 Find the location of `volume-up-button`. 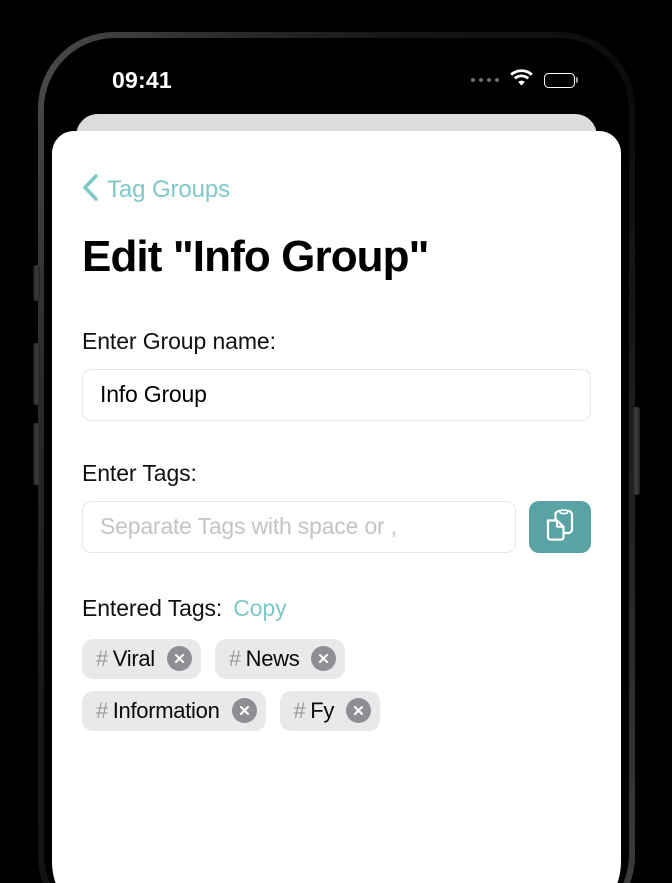

volume-up-button is located at coordinates (36, 374).